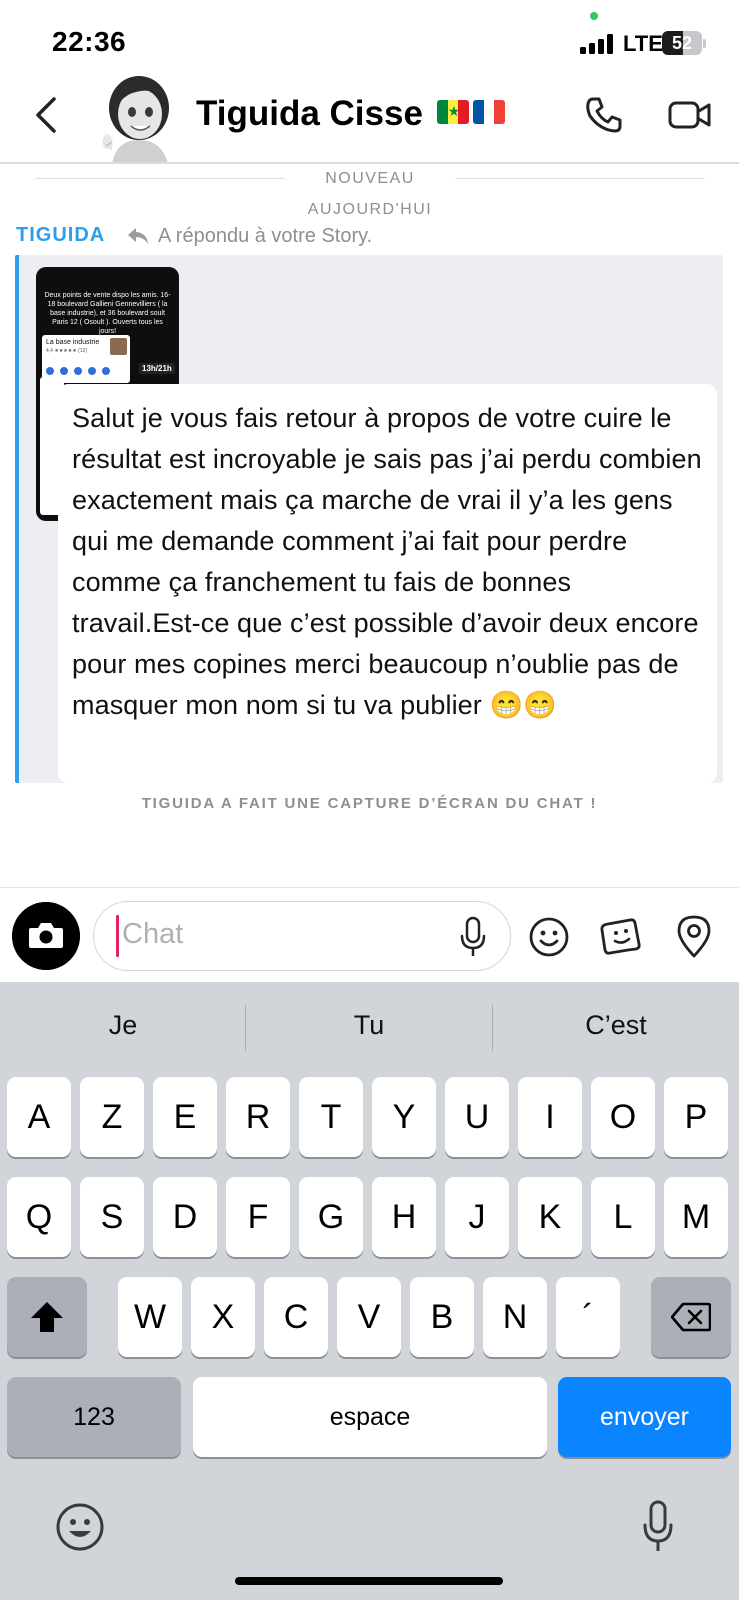 The image size is (739, 1600). Describe the element at coordinates (594, 16) in the screenshot. I see `privacy-indicator` at that location.